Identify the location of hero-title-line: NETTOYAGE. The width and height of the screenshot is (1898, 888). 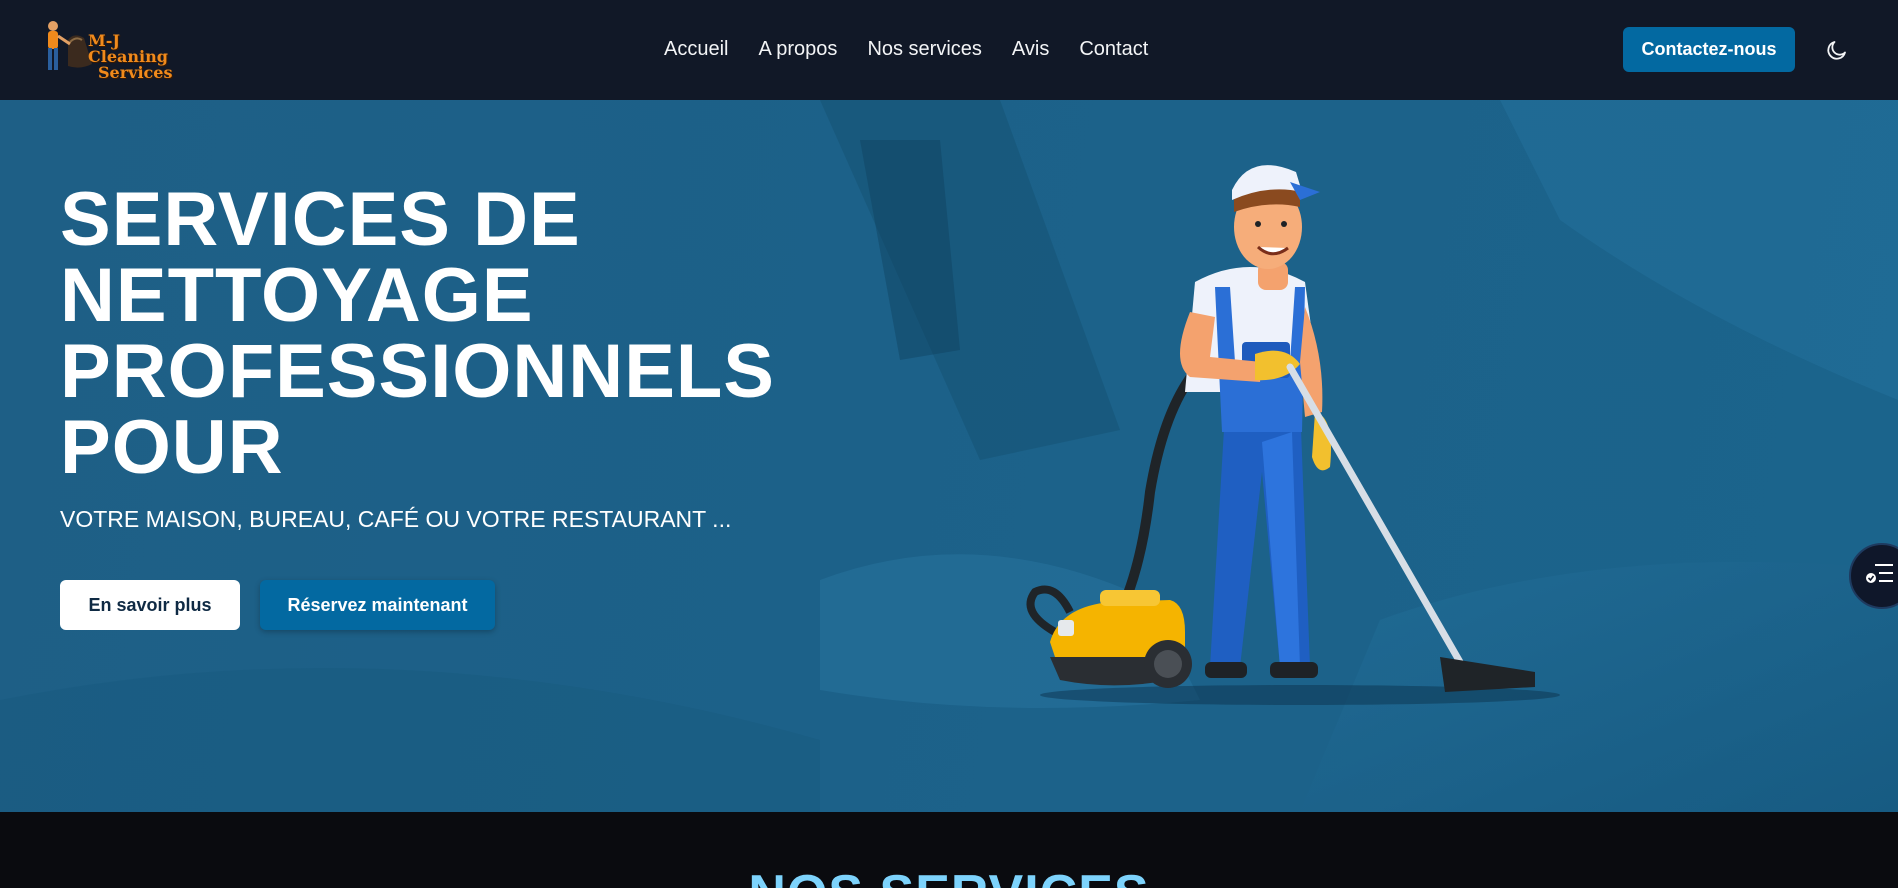
(297, 295).